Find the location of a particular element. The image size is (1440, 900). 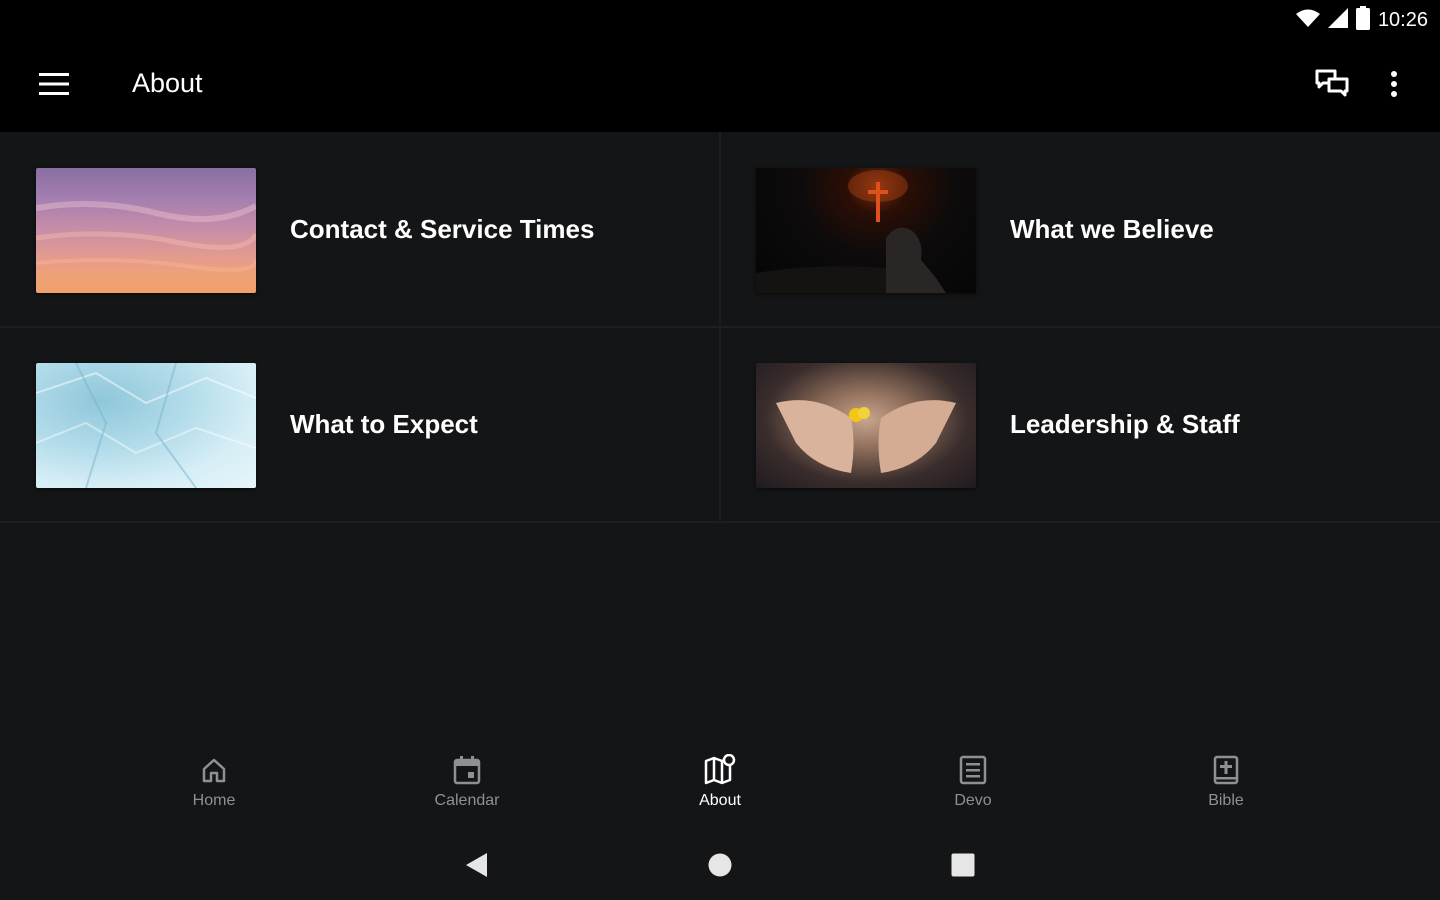

status-time: 10:26 is located at coordinates (1402, 19).